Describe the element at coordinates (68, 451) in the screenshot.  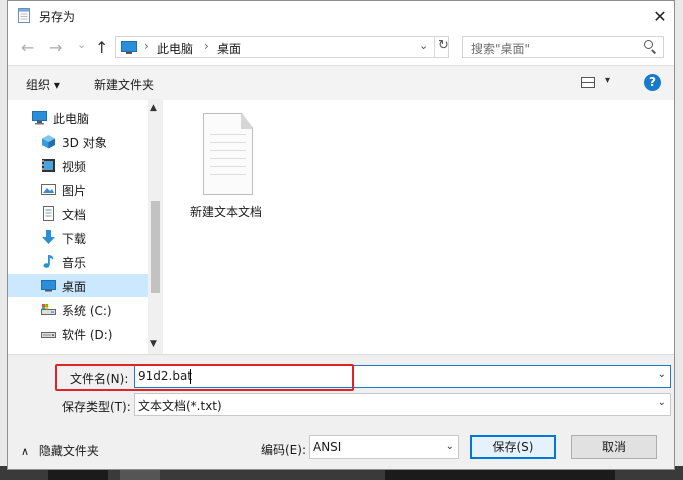
I see `hide-folders-label: 隐藏文件夹` at that location.